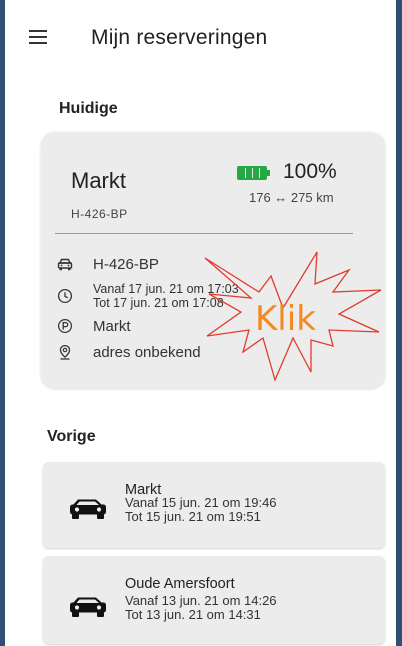 The width and height of the screenshot is (402, 646). What do you see at coordinates (193, 516) in the screenshot?
I see `previous-time-to: Tot 15 jun. 21 om 19:51` at bounding box center [193, 516].